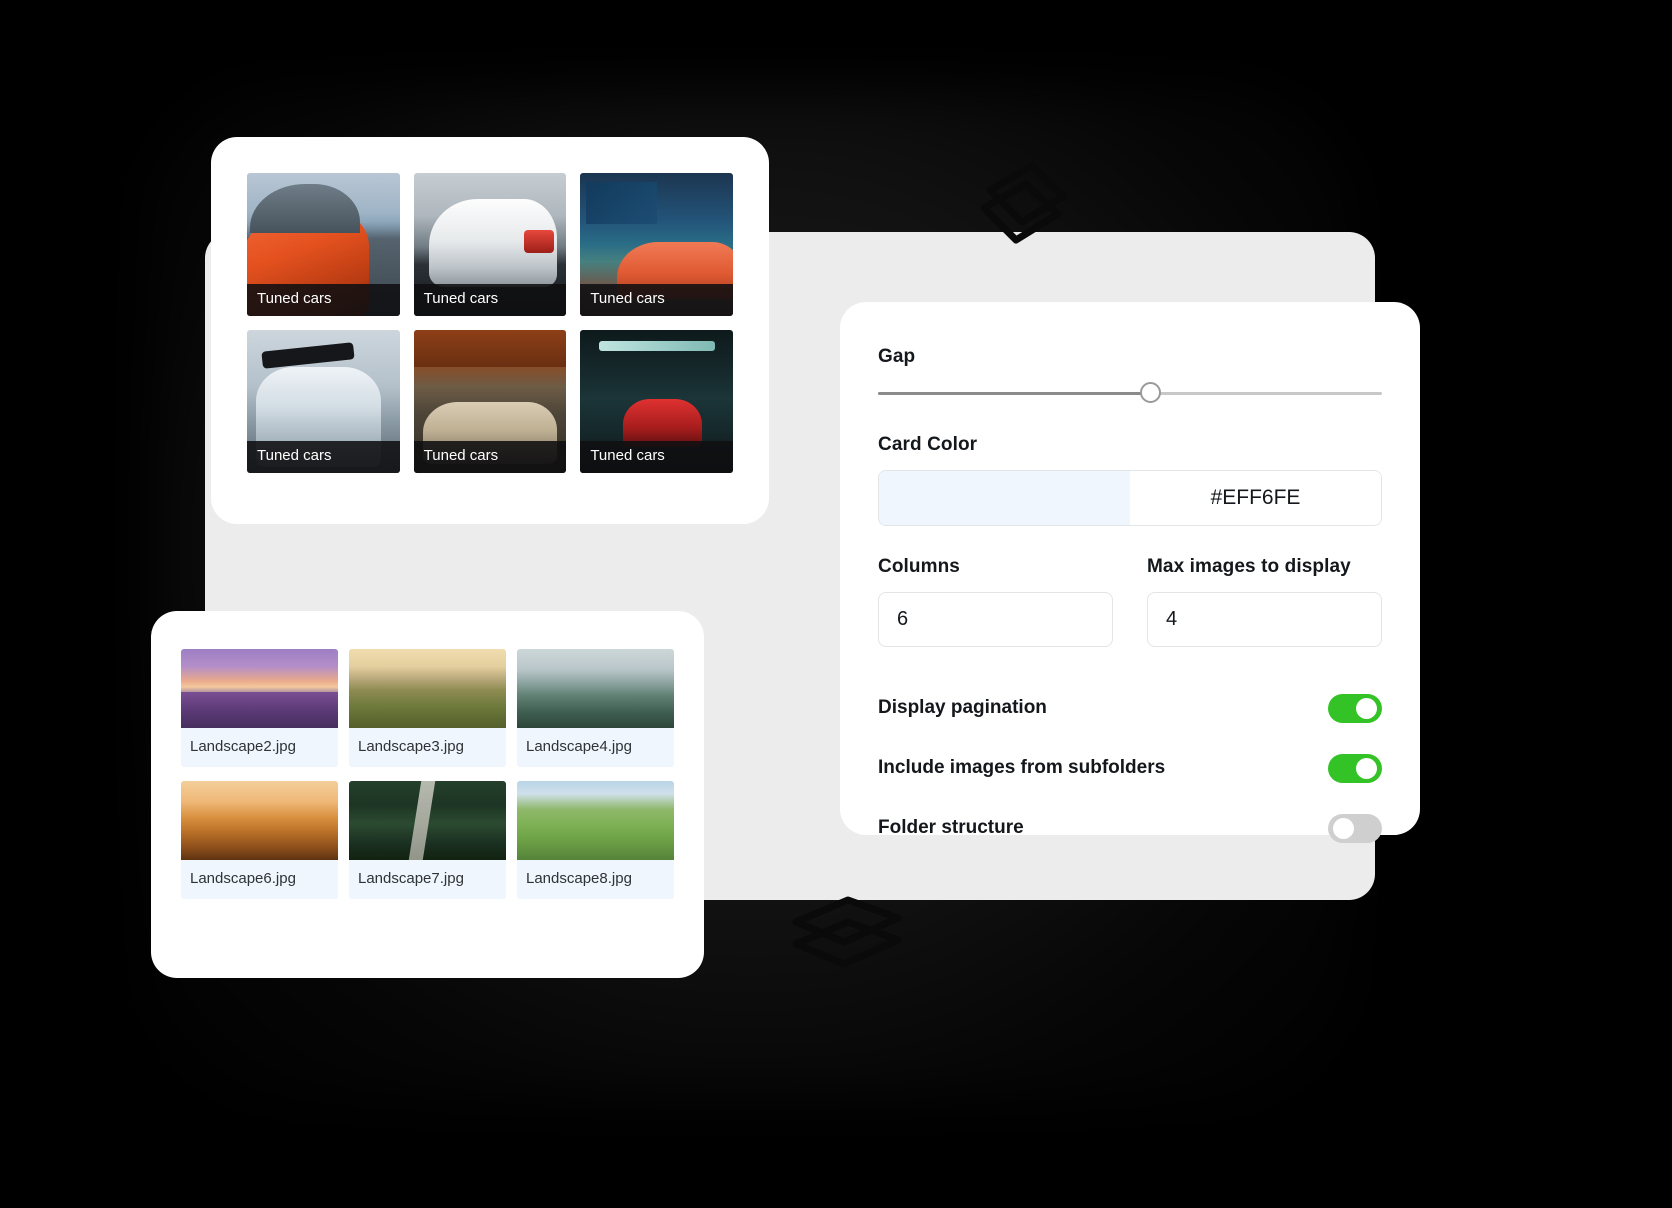 This screenshot has width=1672, height=1208. What do you see at coordinates (1004, 498) in the screenshot?
I see `card-color-swatch` at bounding box center [1004, 498].